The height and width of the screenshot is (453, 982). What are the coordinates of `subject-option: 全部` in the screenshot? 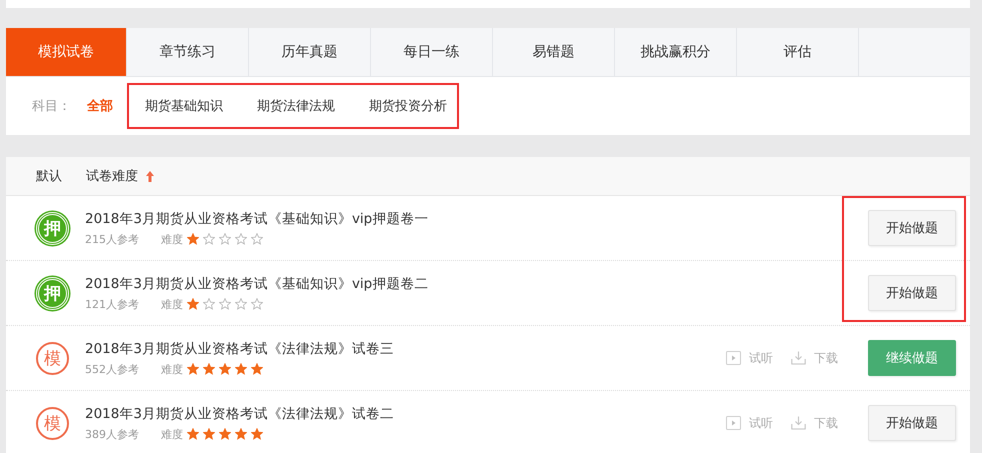 It's located at (100, 106).